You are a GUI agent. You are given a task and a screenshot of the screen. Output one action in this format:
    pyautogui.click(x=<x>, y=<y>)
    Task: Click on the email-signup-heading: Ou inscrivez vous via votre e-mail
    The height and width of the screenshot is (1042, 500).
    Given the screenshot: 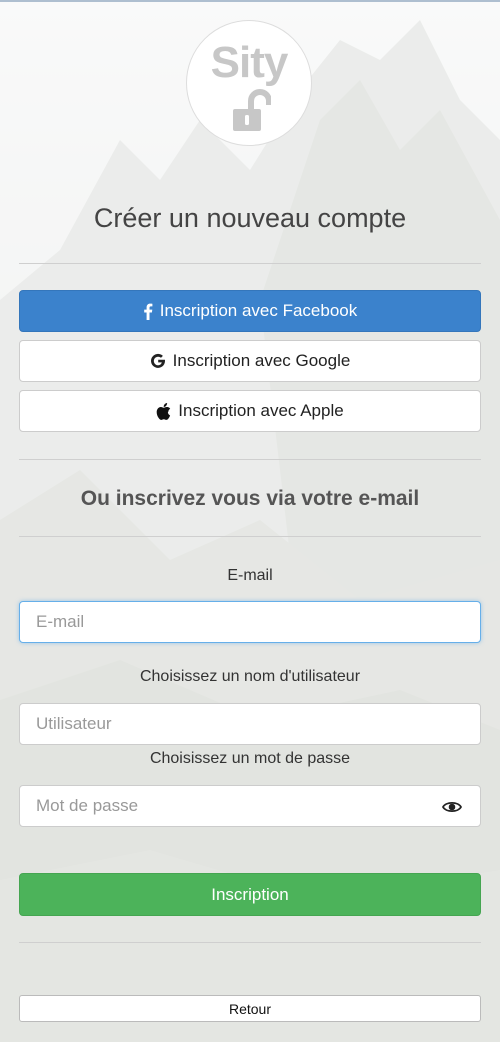 What is the action you would take?
    pyautogui.click(x=250, y=498)
    